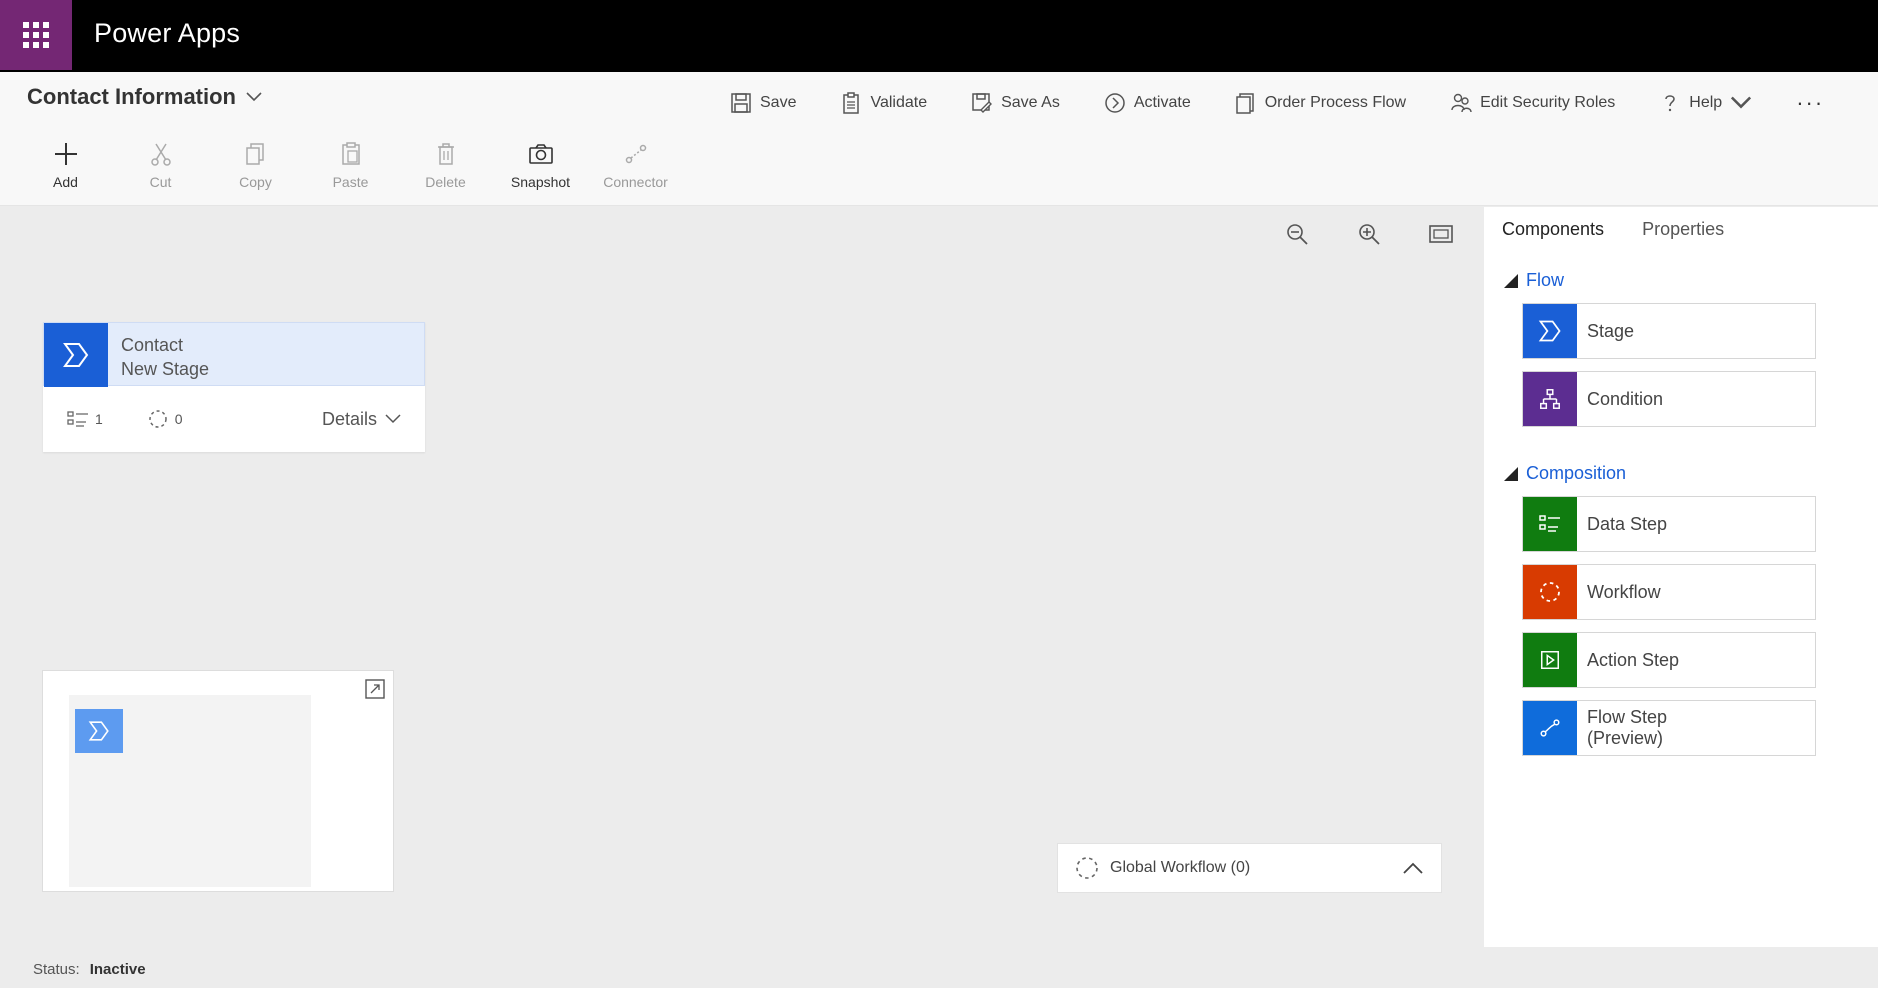 The width and height of the screenshot is (1878, 988). What do you see at coordinates (883, 103) in the screenshot?
I see `validate-button: Validate` at bounding box center [883, 103].